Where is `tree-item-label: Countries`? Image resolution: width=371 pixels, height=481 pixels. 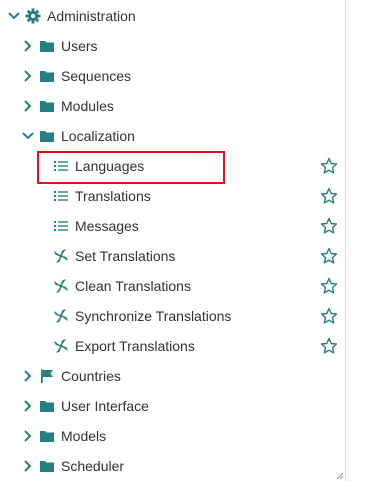
tree-item-label: Countries is located at coordinates (91, 376).